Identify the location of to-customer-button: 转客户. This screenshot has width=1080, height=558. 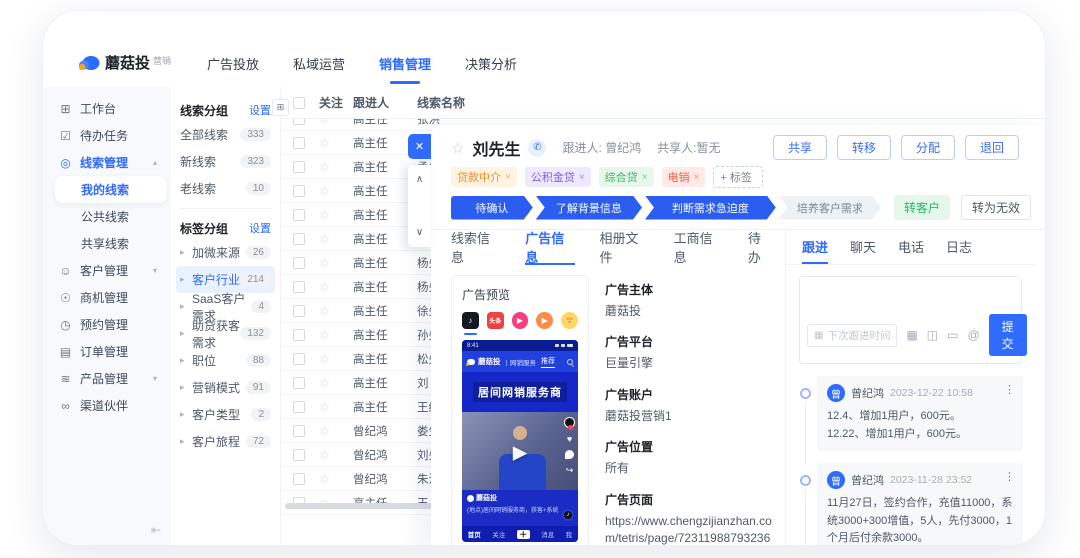
(921, 207).